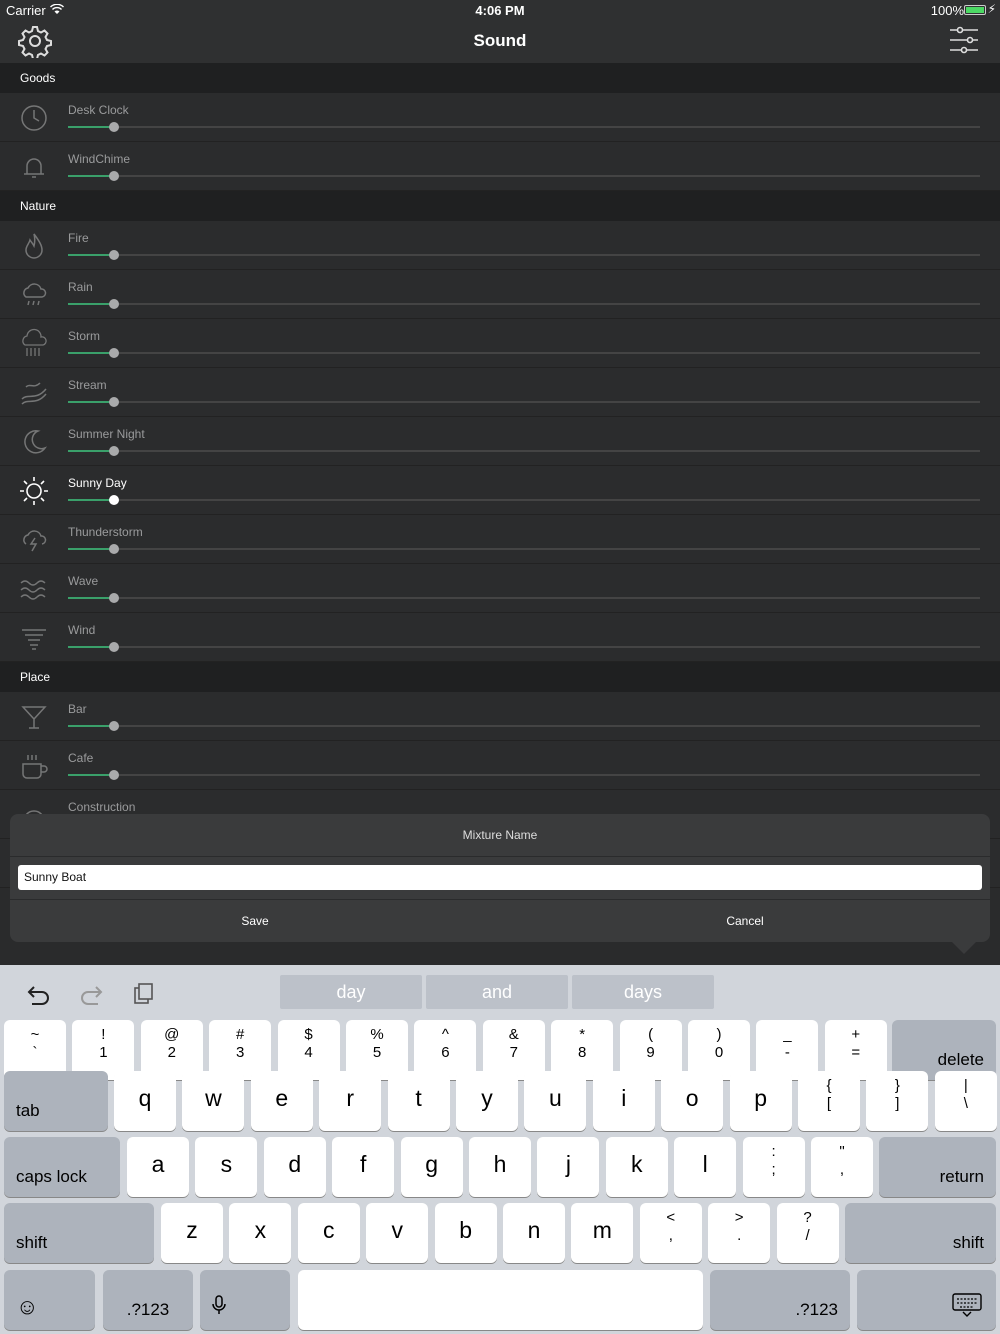 The image size is (1000, 1334). I want to click on hide-keyboard-key, so click(926, 1300).